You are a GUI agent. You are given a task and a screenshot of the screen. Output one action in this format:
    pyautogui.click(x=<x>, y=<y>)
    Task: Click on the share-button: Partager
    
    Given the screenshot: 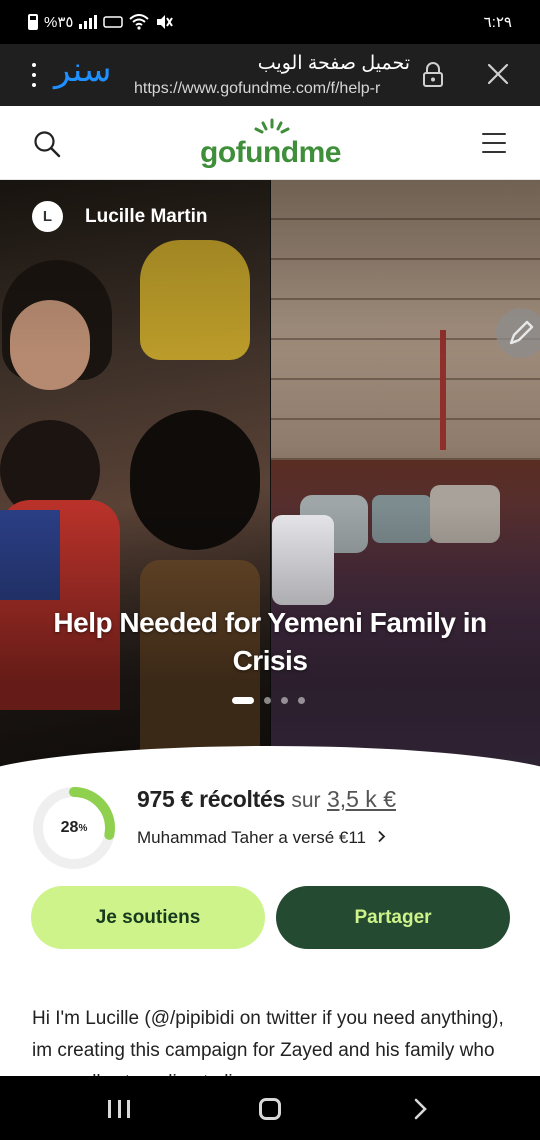 What is the action you would take?
    pyautogui.click(x=393, y=917)
    